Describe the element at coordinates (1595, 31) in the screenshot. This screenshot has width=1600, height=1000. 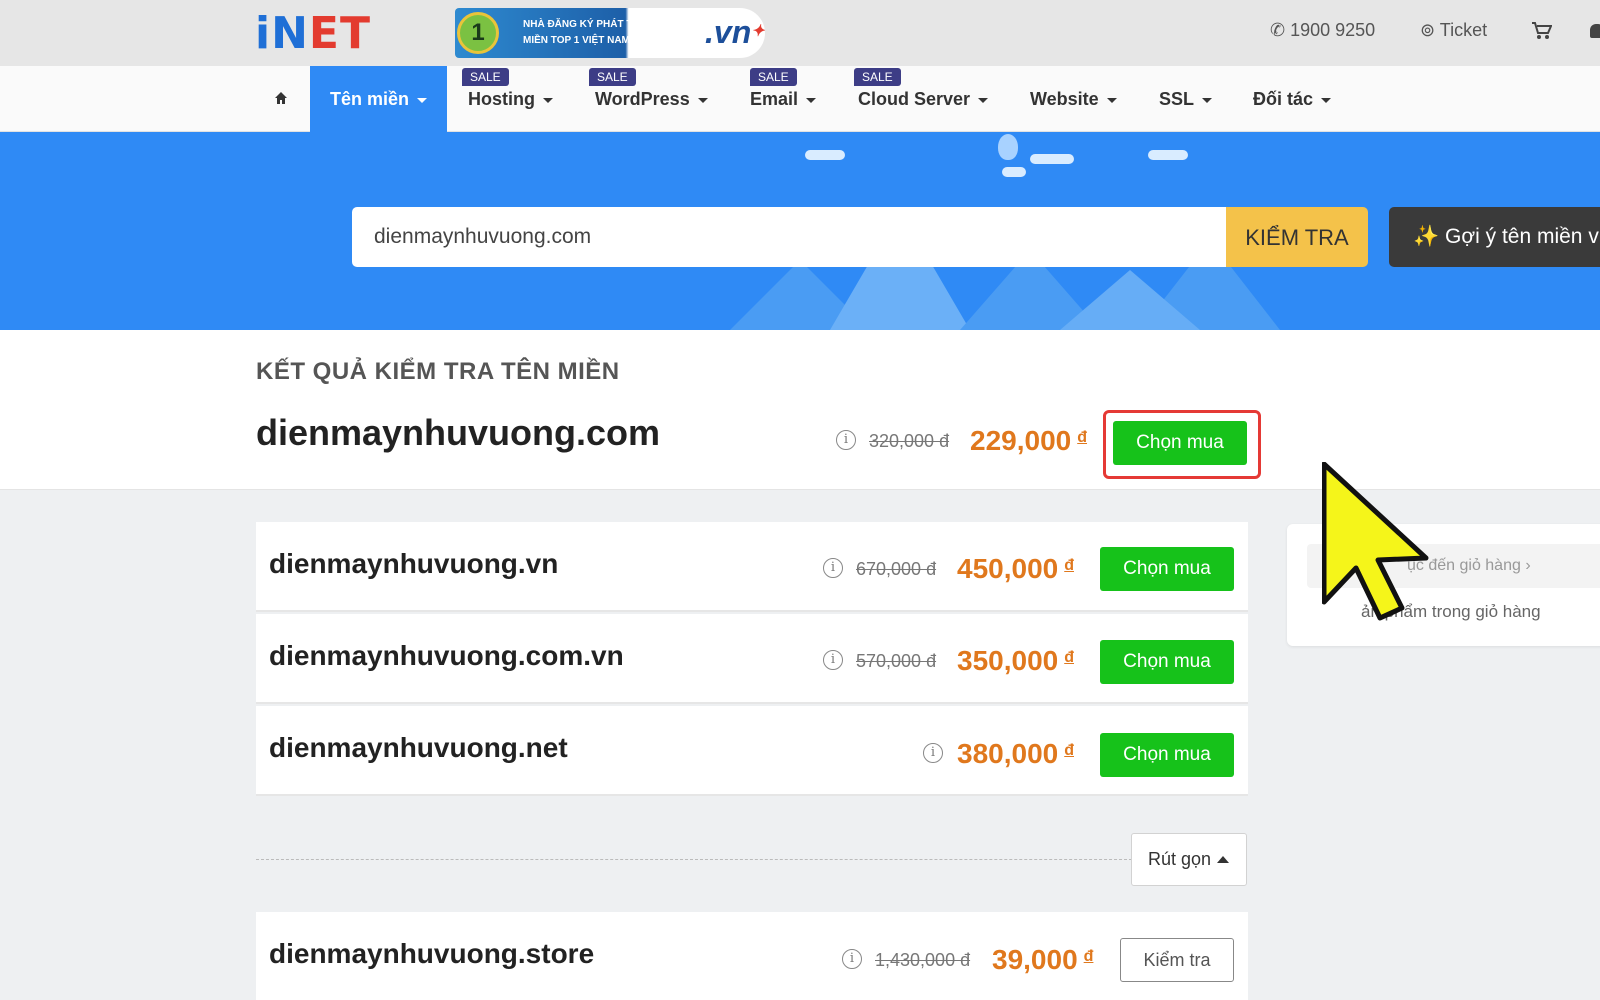
I see `bell-icon` at that location.